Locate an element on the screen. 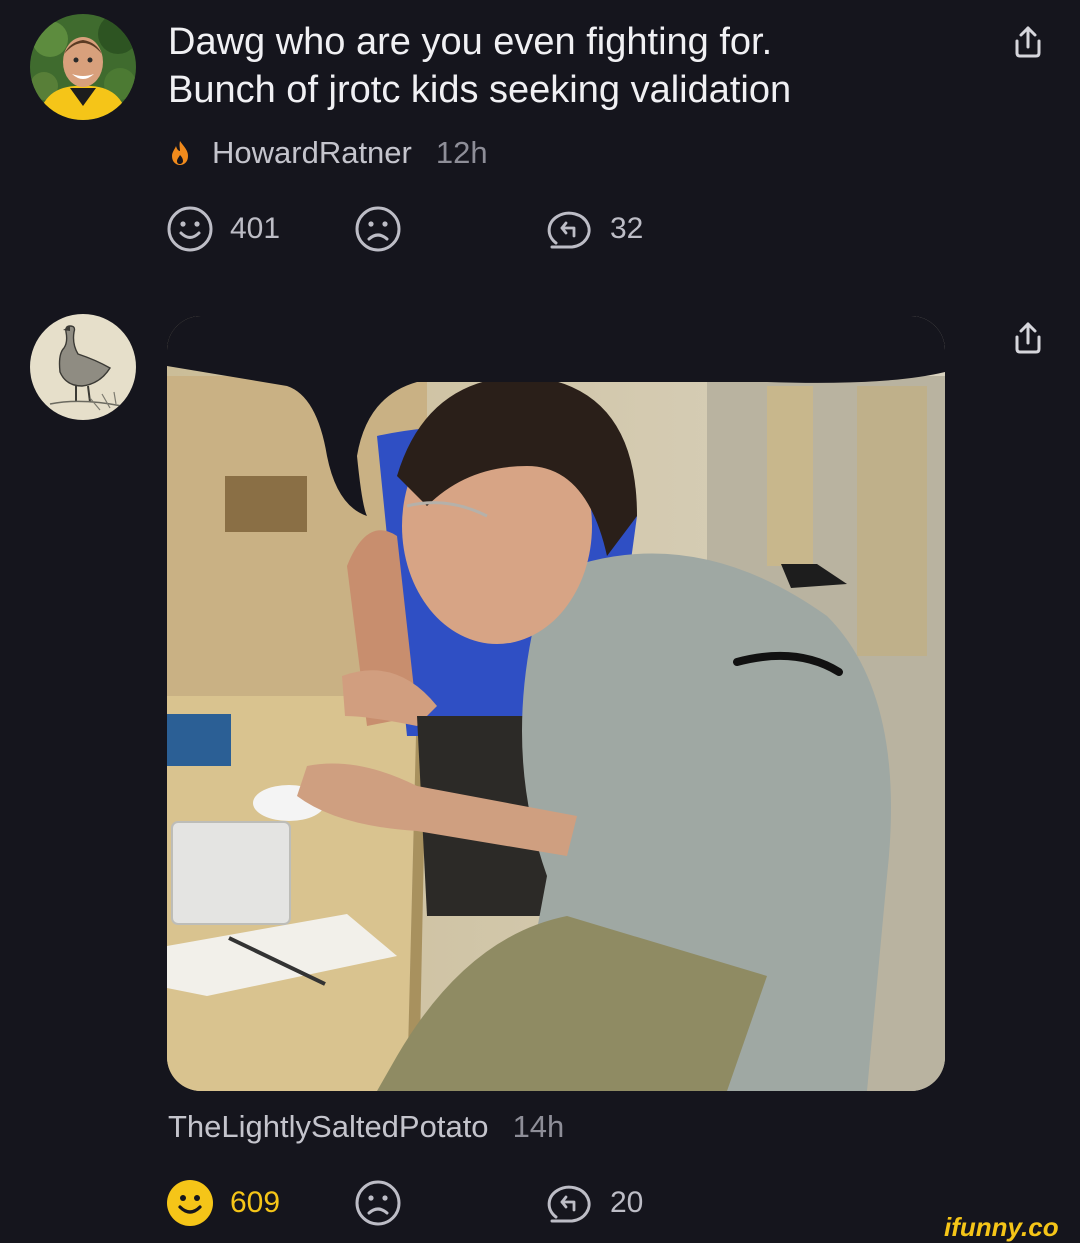 The image size is (1080, 1243). reply-count: 20 is located at coordinates (627, 1202).